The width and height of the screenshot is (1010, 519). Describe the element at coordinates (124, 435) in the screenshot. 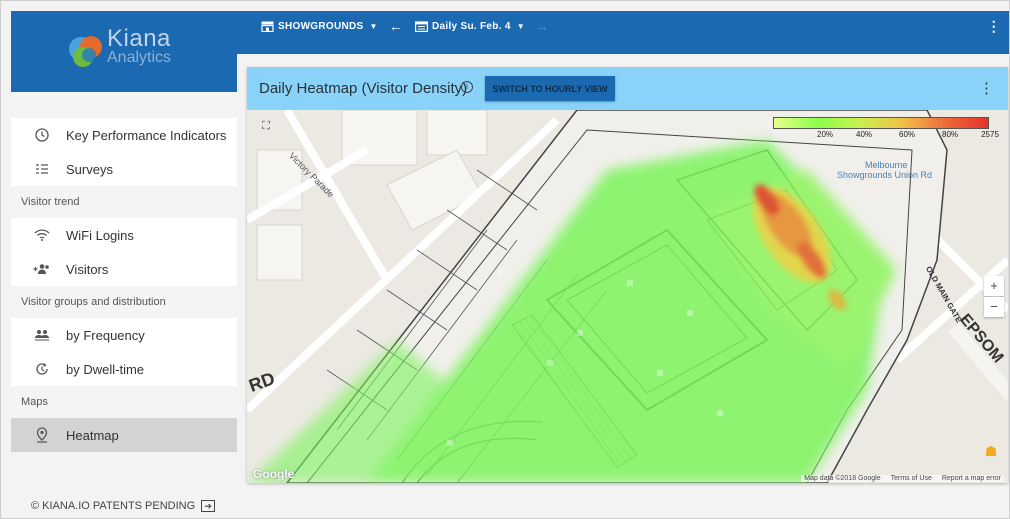

I see `sidebar-item-heatmap: Heatmap` at that location.